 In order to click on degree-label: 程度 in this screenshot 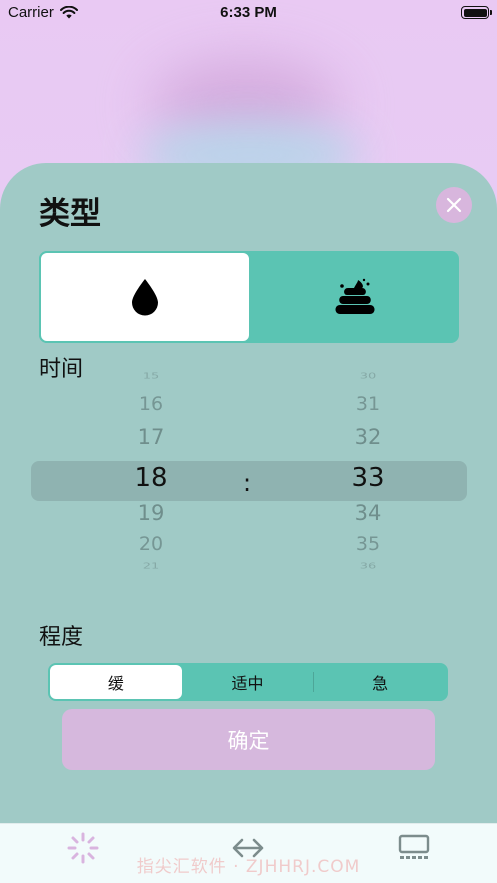, I will do `click(61, 637)`.